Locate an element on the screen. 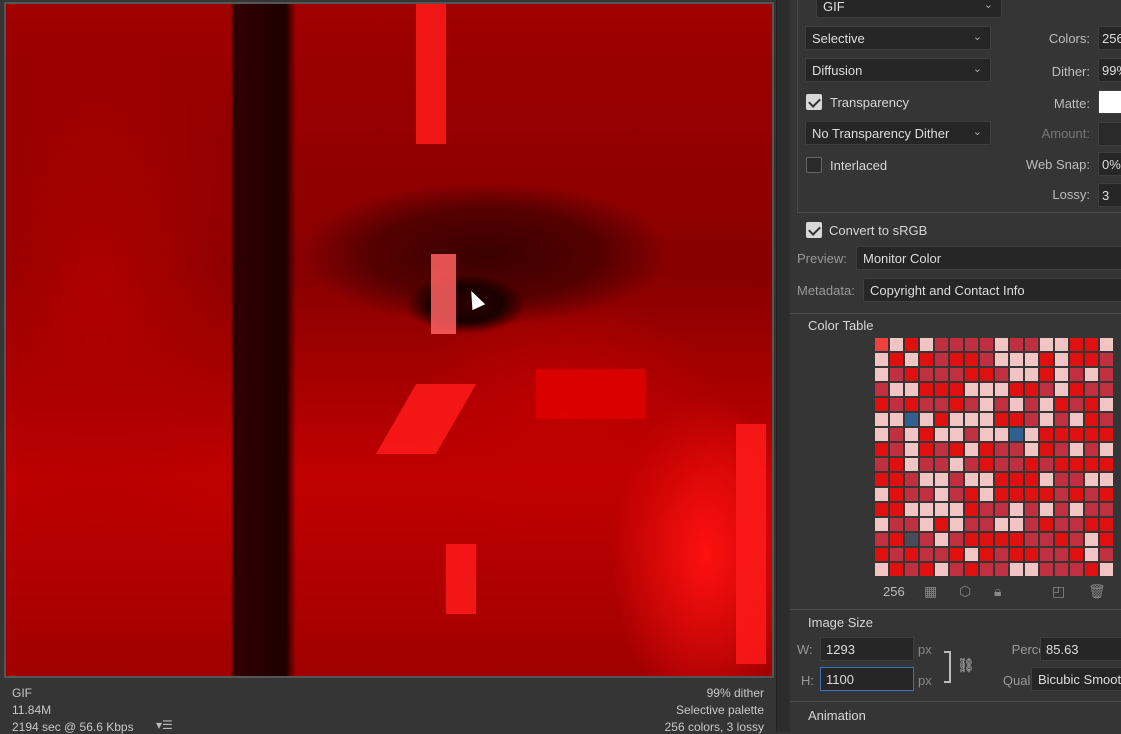 This screenshot has width=1121, height=734. matte-color-swatch is located at coordinates (1109, 102).